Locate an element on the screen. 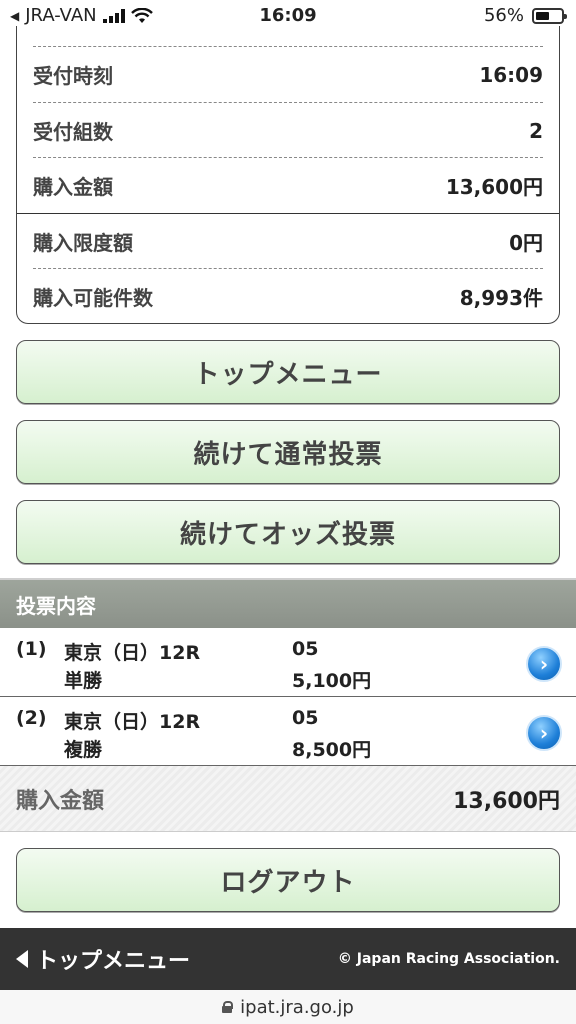  logout-button: ログアウト is located at coordinates (288, 880).